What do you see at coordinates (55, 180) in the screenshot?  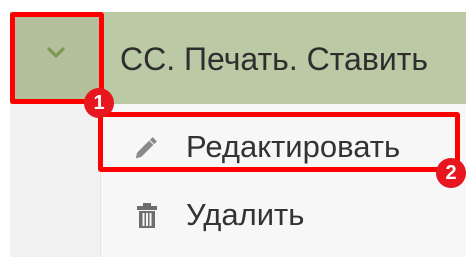 I see `menu-gutter` at bounding box center [55, 180].